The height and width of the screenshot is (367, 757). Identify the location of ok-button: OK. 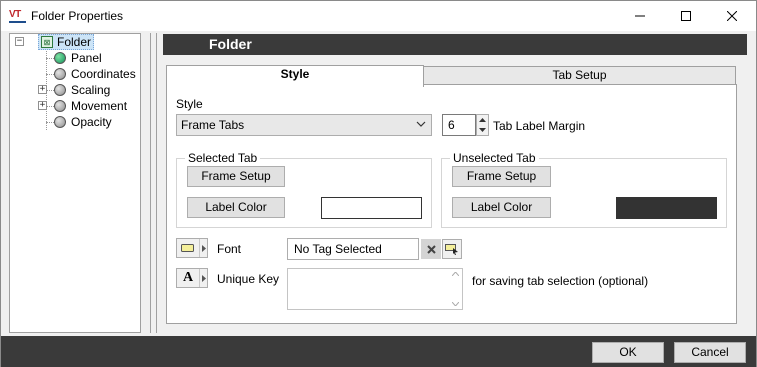
(628, 352).